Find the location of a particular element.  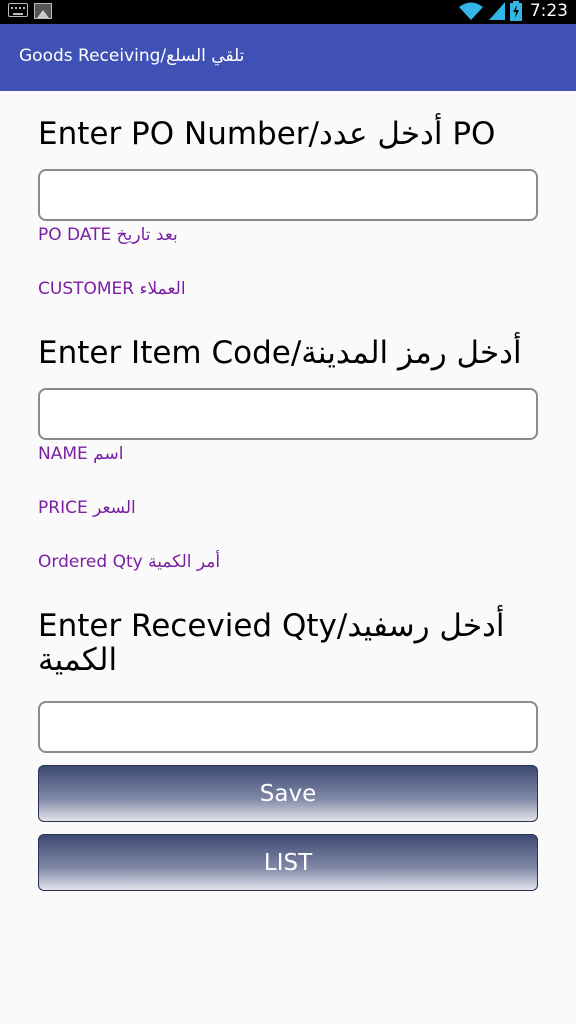

status-right: 7:23 is located at coordinates (513, 11).